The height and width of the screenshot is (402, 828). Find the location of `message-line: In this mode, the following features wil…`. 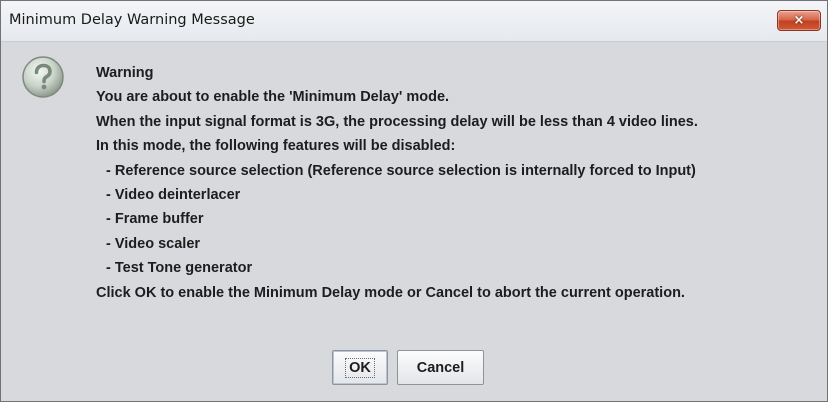

message-line: In this mode, the following features wil… is located at coordinates (276, 146).